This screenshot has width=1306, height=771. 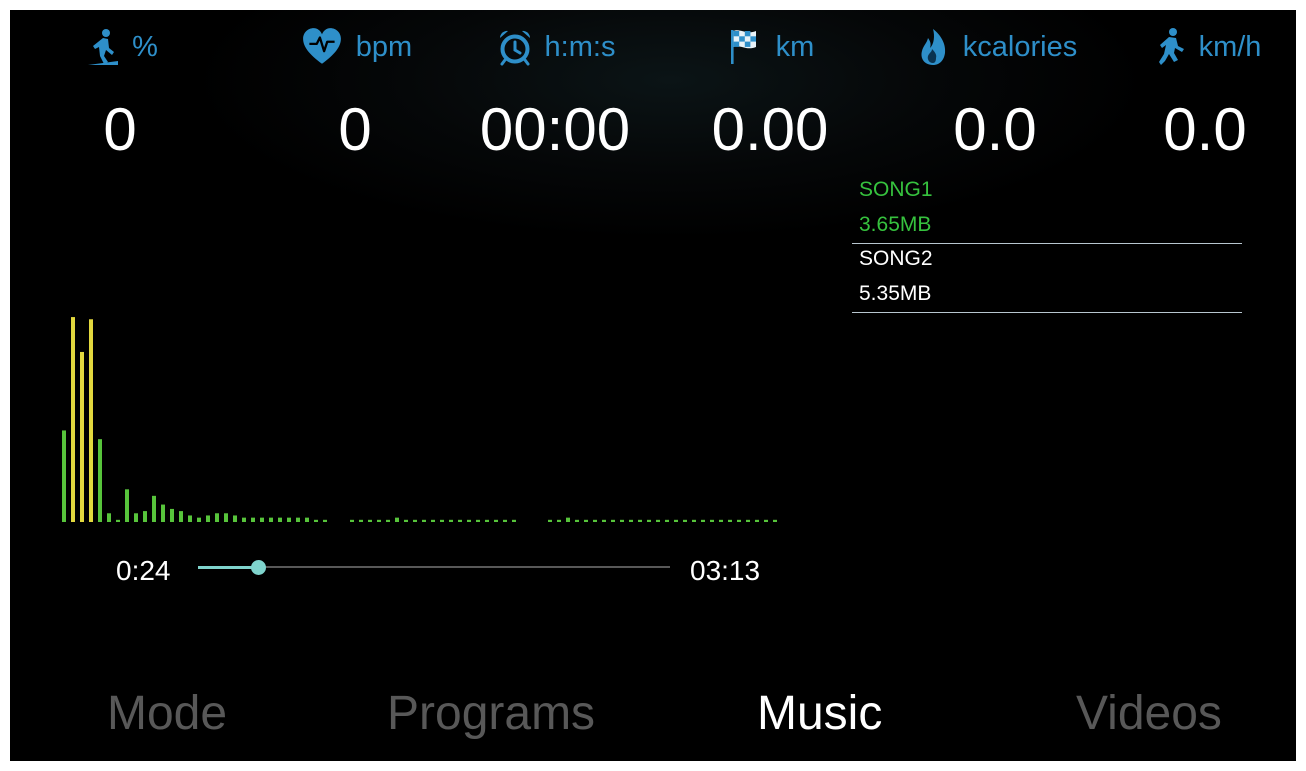 I want to click on spectrum-visualizer, so click(x=419, y=419).